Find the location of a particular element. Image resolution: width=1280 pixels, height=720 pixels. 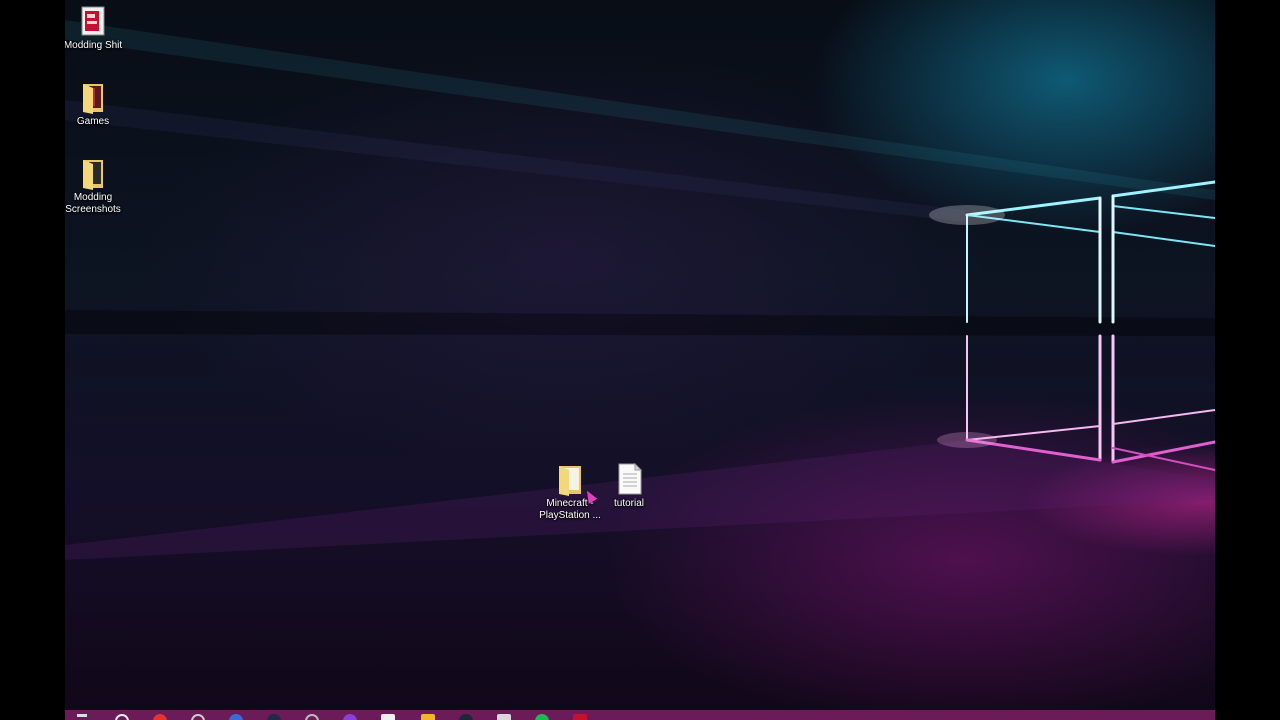

letterbox-left is located at coordinates (32, 360).